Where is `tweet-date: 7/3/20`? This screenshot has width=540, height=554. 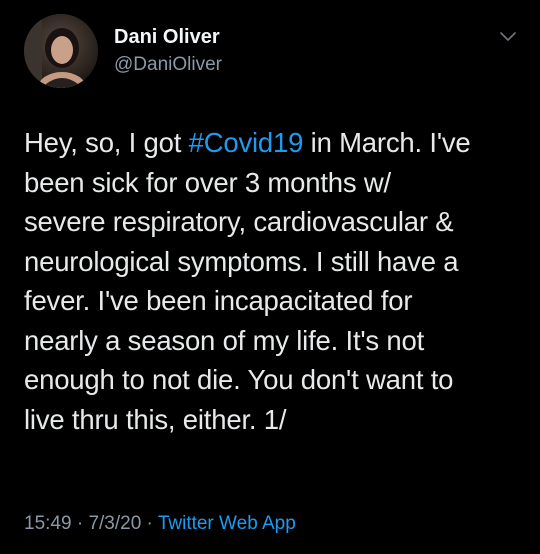 tweet-date: 7/3/20 is located at coordinates (114, 523).